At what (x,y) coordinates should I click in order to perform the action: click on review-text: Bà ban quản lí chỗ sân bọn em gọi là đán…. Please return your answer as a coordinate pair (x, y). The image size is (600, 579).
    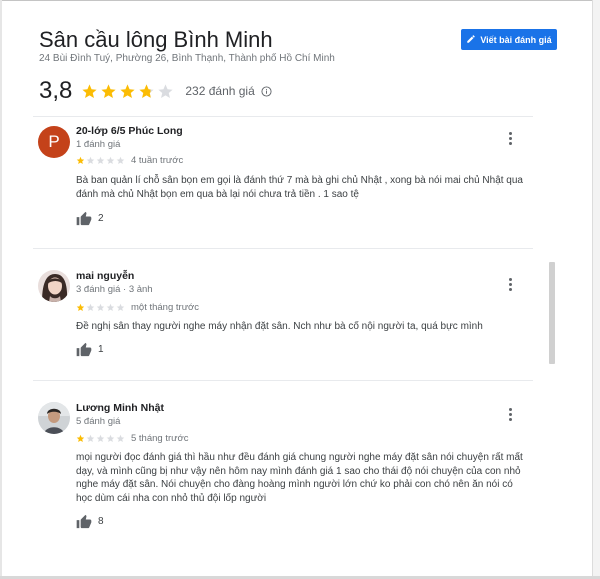
    Looking at the image, I should click on (299, 187).